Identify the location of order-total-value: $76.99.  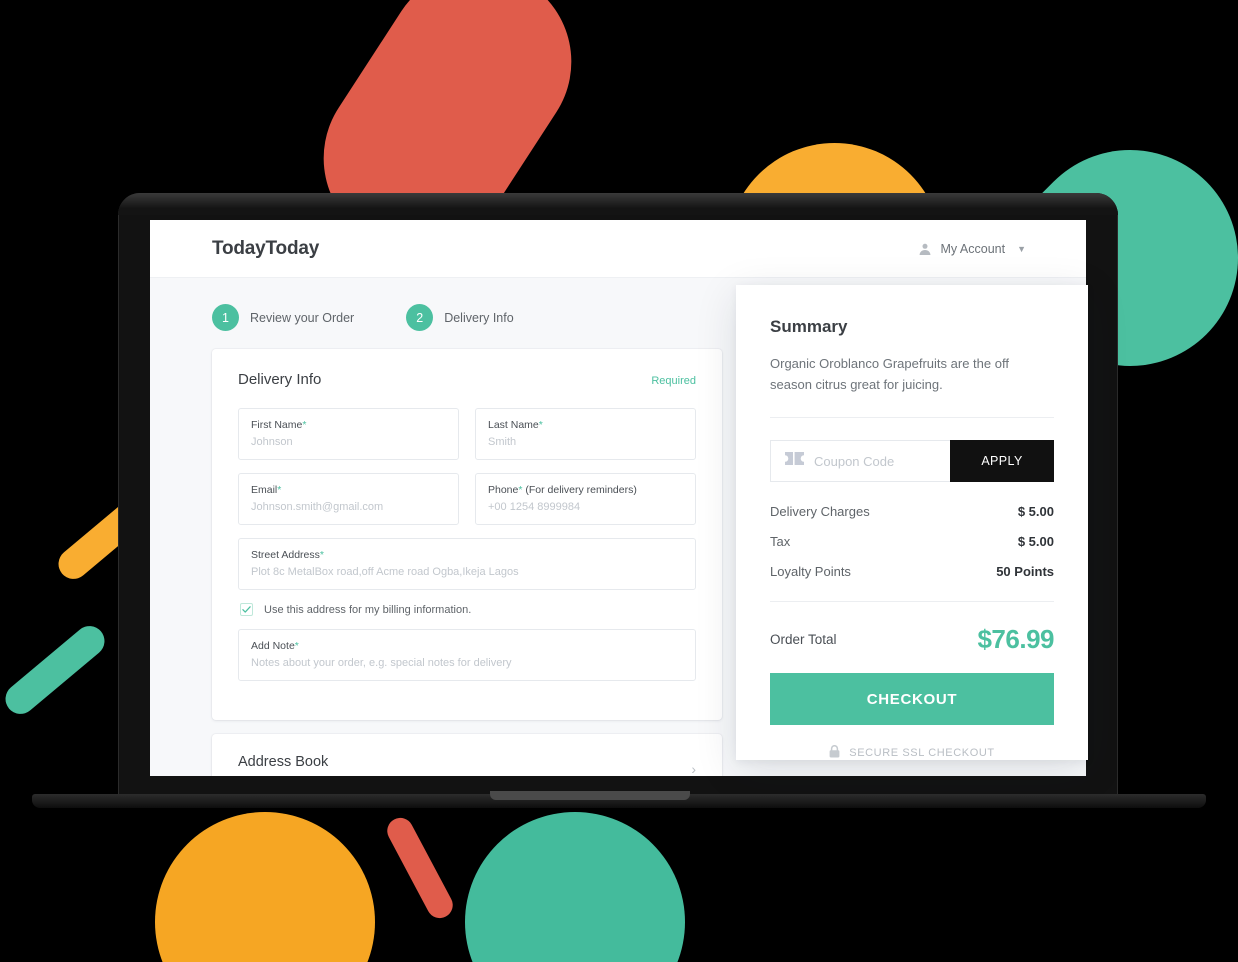
(1015, 639).